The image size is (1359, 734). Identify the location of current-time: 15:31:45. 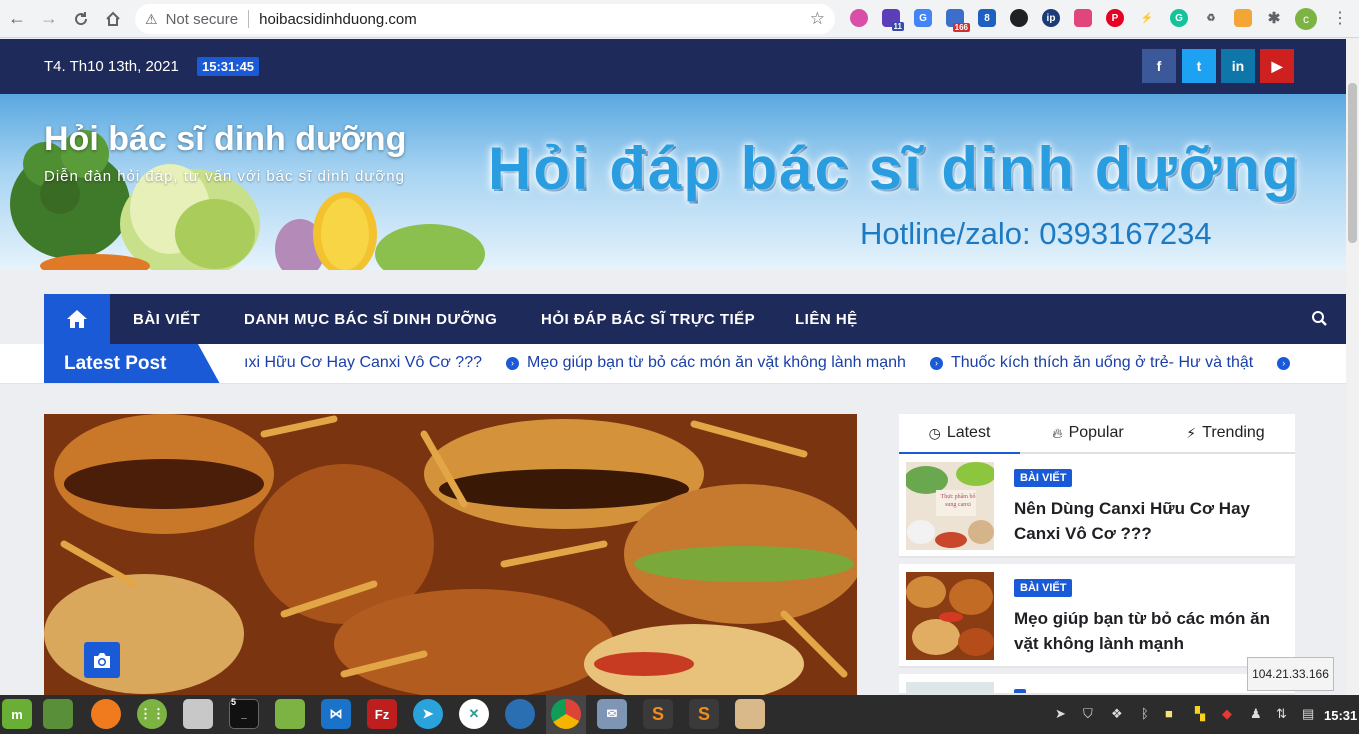
(228, 66).